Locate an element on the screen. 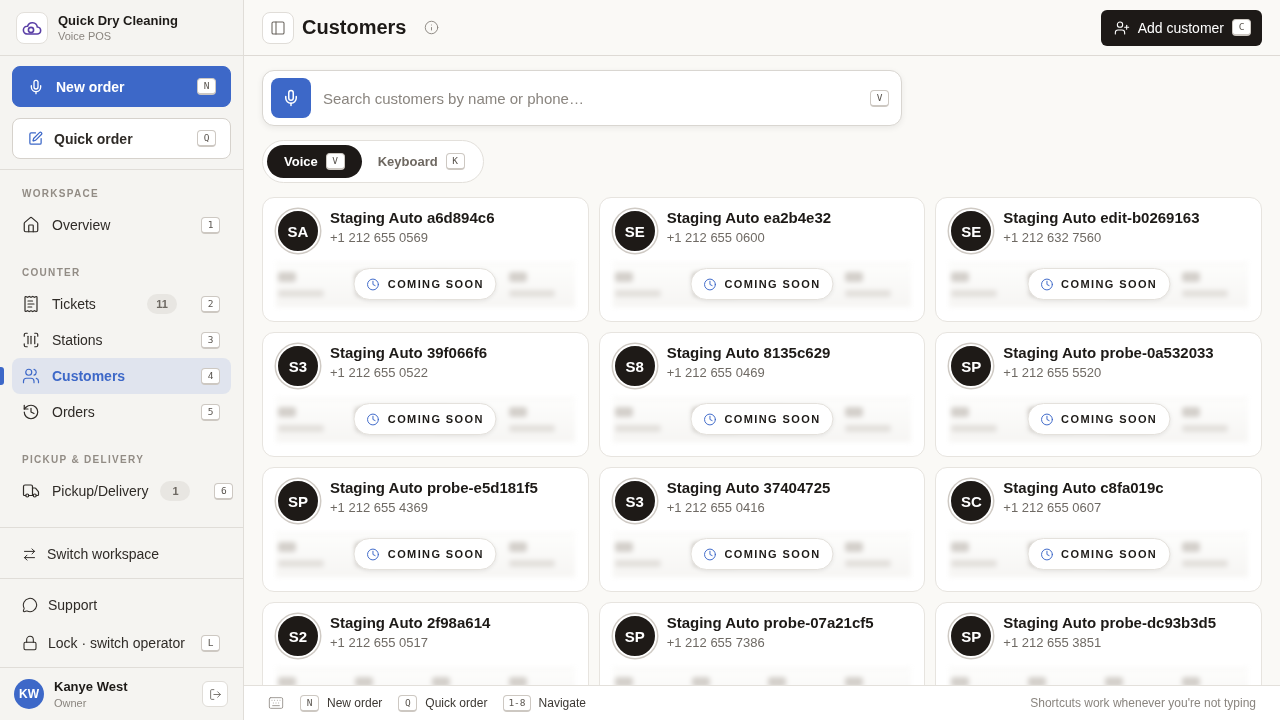 The width and height of the screenshot is (1280, 720). search-field: Search customers by name or phone… V is located at coordinates (582, 98).